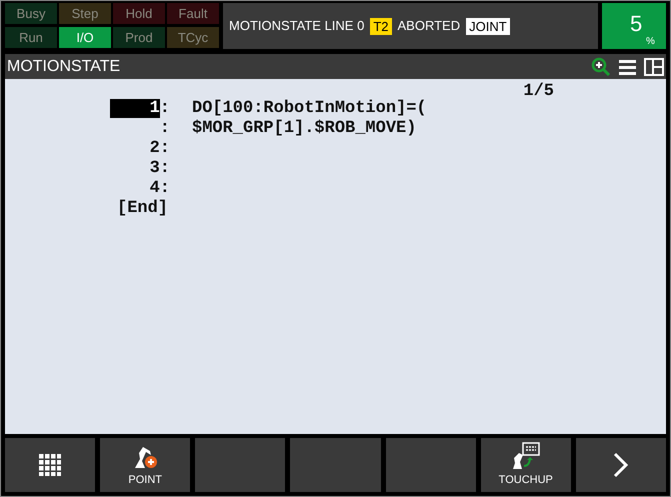 The height and width of the screenshot is (497, 671). I want to click on menu-button, so click(50, 465).